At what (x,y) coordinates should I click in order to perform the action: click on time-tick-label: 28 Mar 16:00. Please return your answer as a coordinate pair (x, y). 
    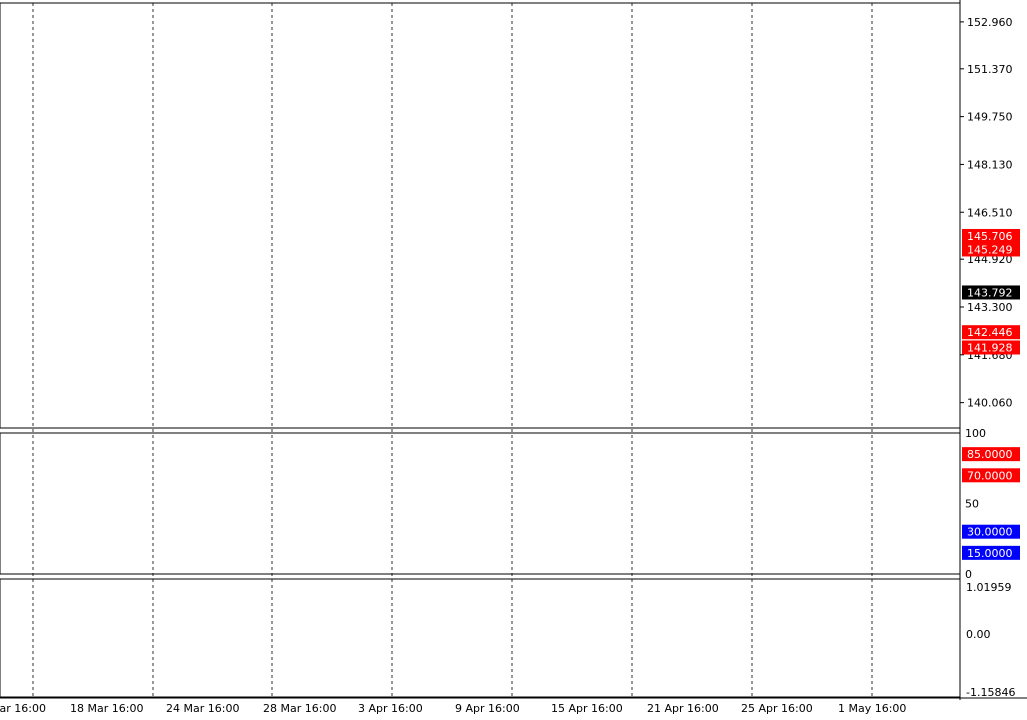
    Looking at the image, I should click on (299, 708).